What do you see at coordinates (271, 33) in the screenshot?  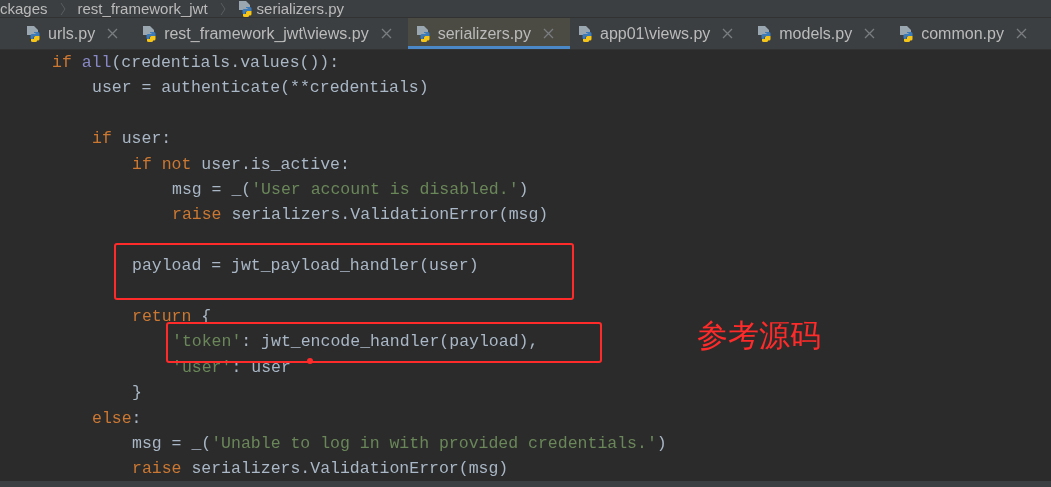 I see `editor-tab: rest_framework_jwt\views.py` at bounding box center [271, 33].